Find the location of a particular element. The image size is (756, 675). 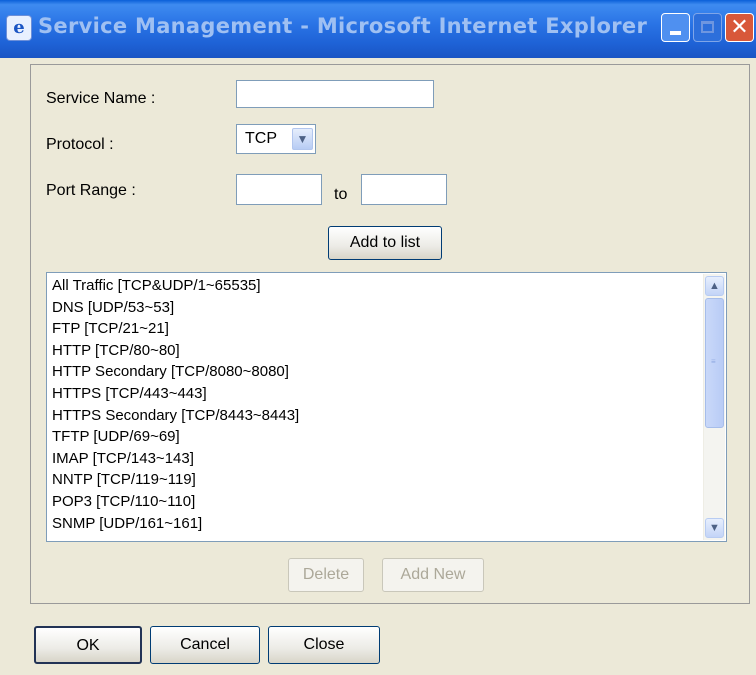

chevron-down-icon: ▼ is located at coordinates (302, 139).